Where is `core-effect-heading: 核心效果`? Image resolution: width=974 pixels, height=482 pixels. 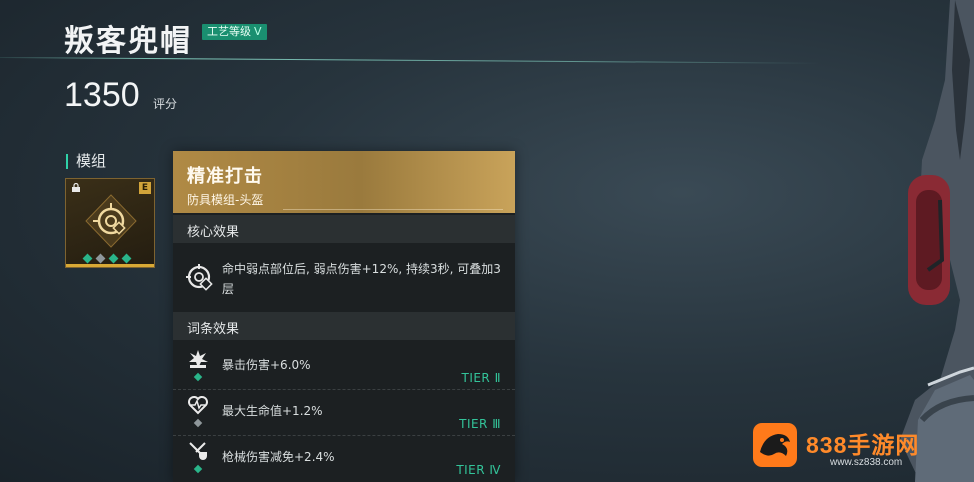 core-effect-heading: 核心效果 is located at coordinates (344, 229).